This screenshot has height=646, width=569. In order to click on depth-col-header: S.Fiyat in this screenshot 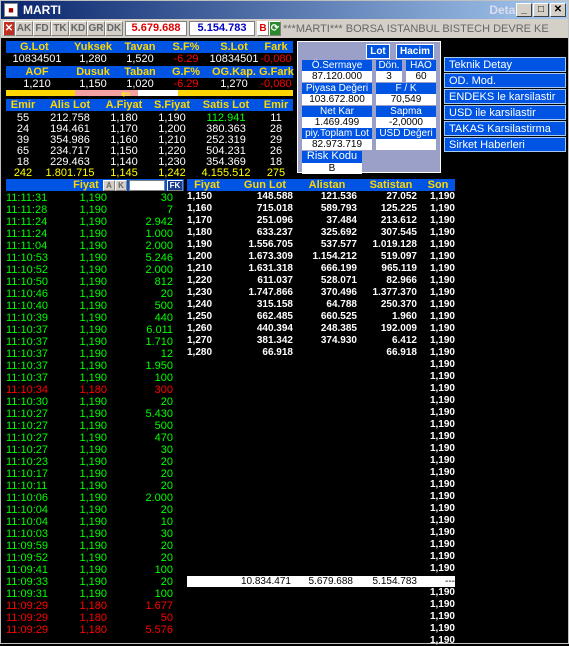, I will do `click(172, 105)`.